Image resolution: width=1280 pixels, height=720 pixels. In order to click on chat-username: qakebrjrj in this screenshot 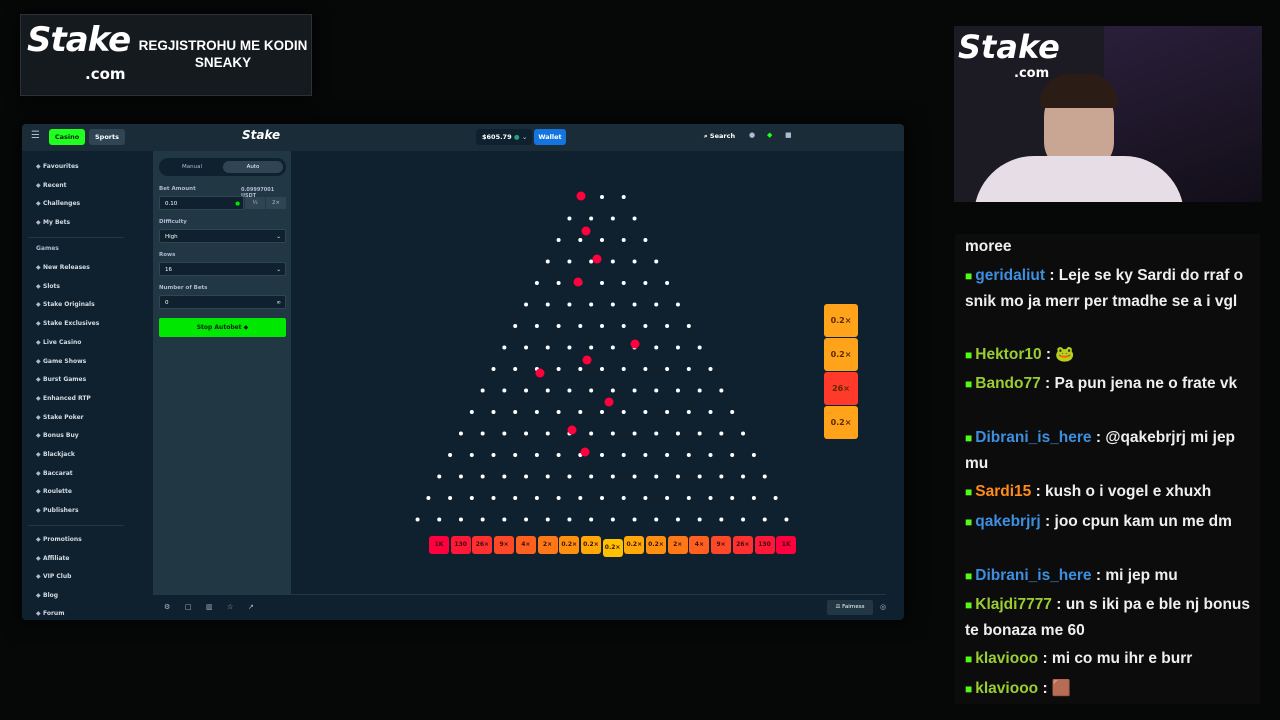, I will do `click(1007, 521)`.